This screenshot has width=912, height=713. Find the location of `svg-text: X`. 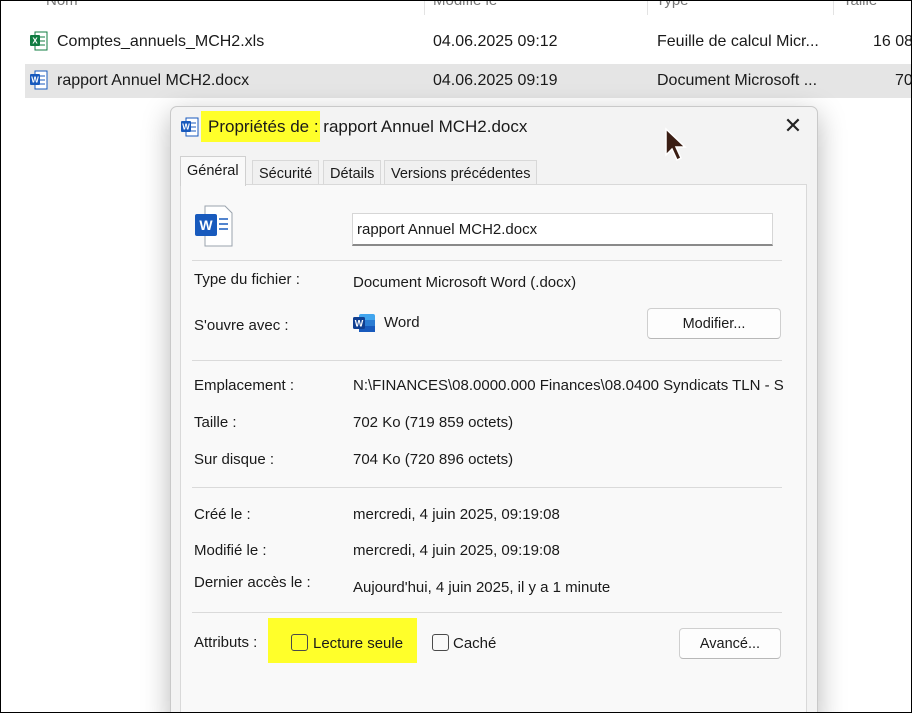

svg-text: X is located at coordinates (35, 41).